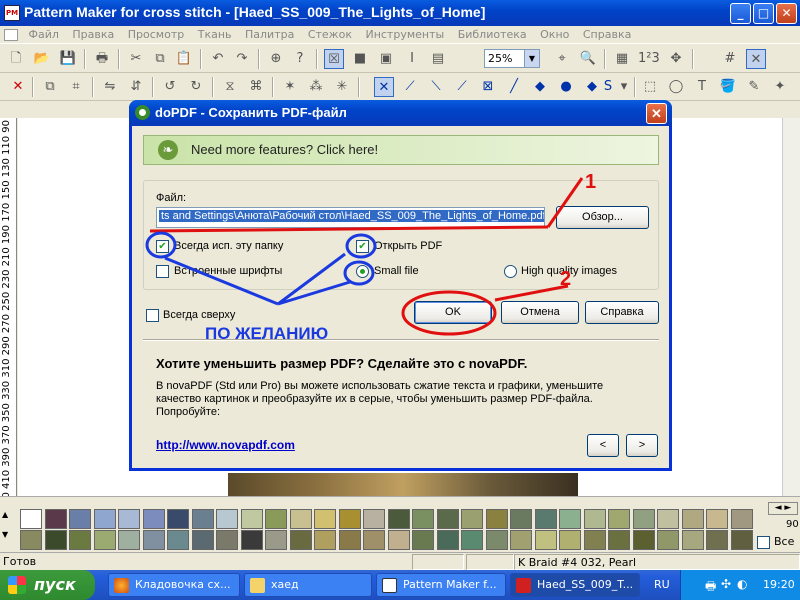 This screenshot has width=800, height=600. Describe the element at coordinates (360, 59) in the screenshot. I see `block-view-icon: ■` at that location.